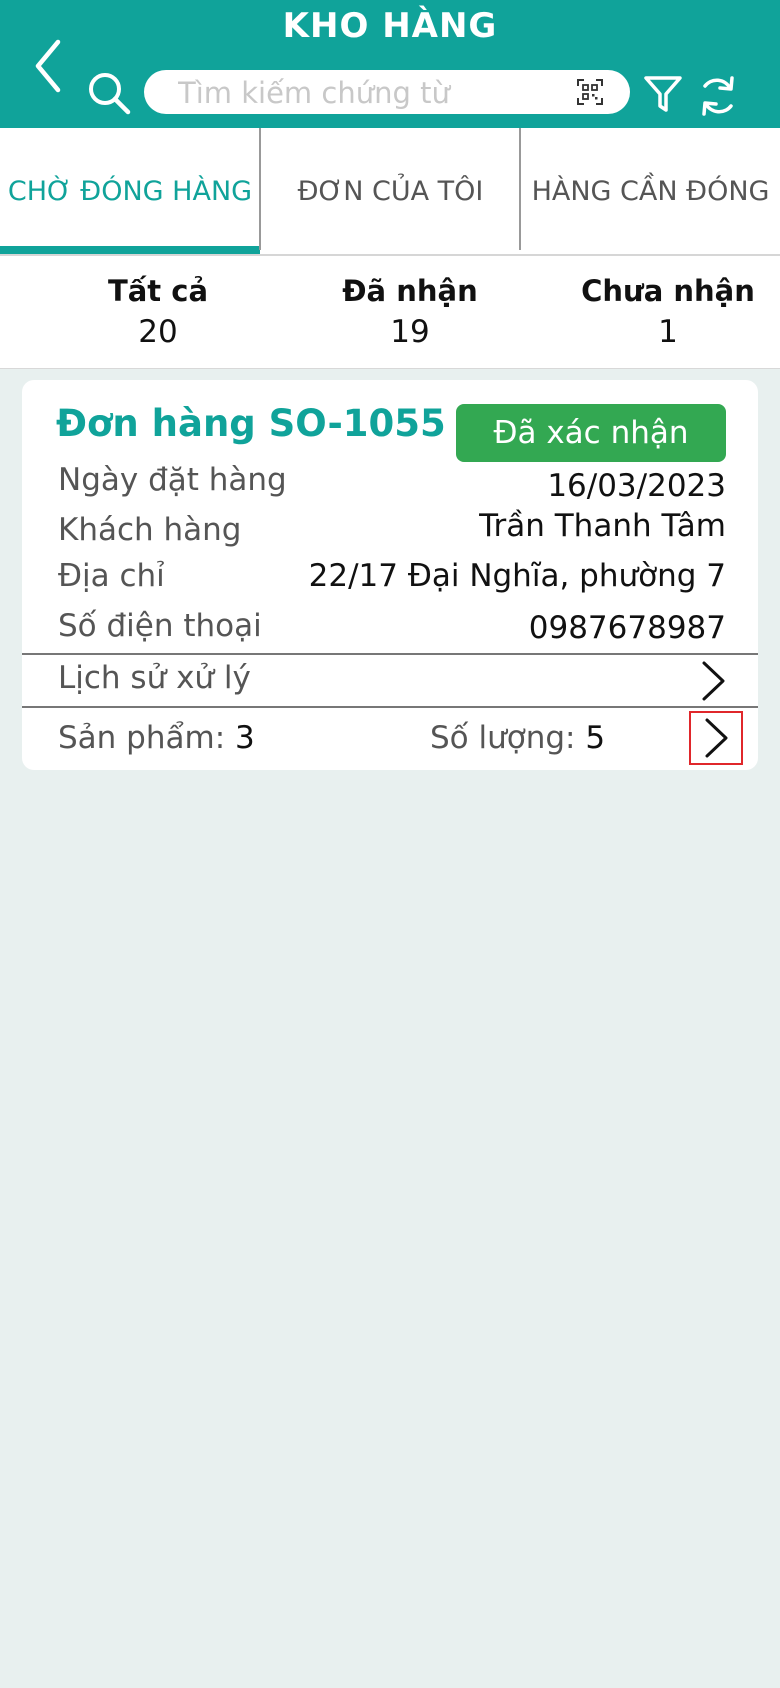 The height and width of the screenshot is (1688, 780). I want to click on filter-icon, so click(663, 94).